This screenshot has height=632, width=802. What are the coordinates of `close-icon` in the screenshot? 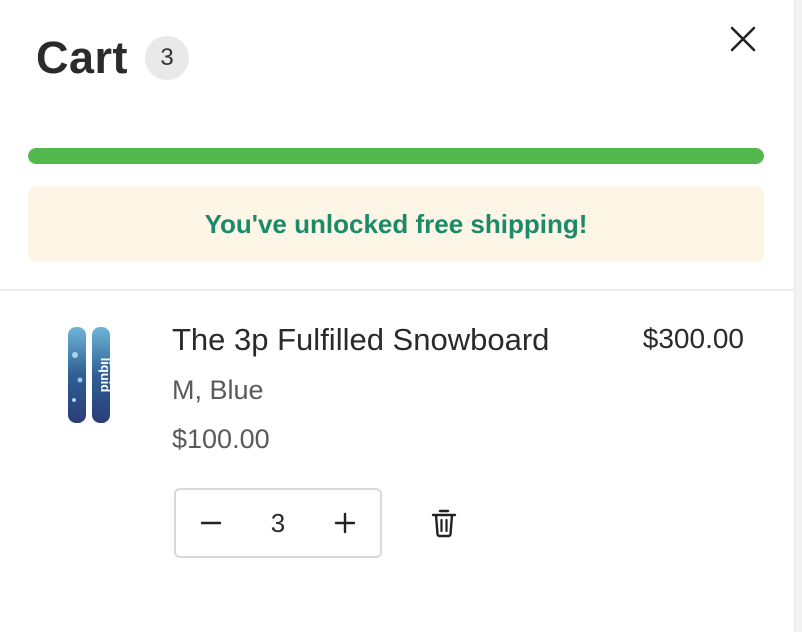 It's located at (743, 39).